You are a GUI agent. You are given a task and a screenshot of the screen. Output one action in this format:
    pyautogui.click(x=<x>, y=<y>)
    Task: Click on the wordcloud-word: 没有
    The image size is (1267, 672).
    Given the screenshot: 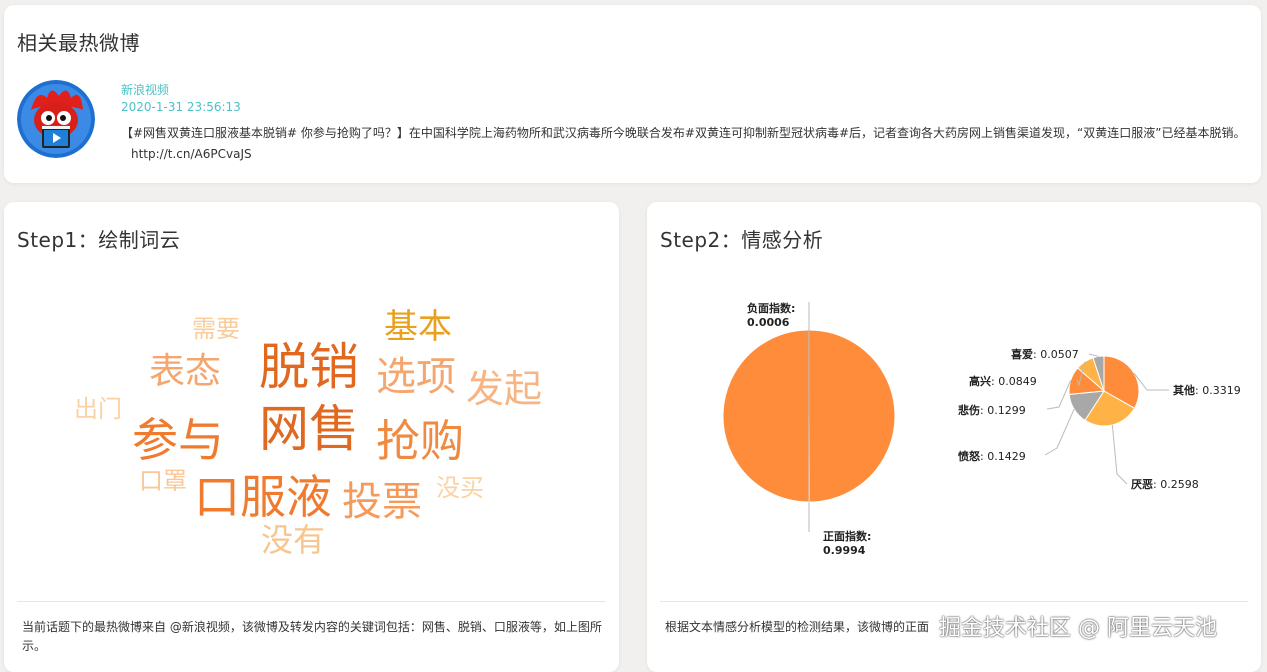 What is the action you would take?
    pyautogui.click(x=293, y=540)
    